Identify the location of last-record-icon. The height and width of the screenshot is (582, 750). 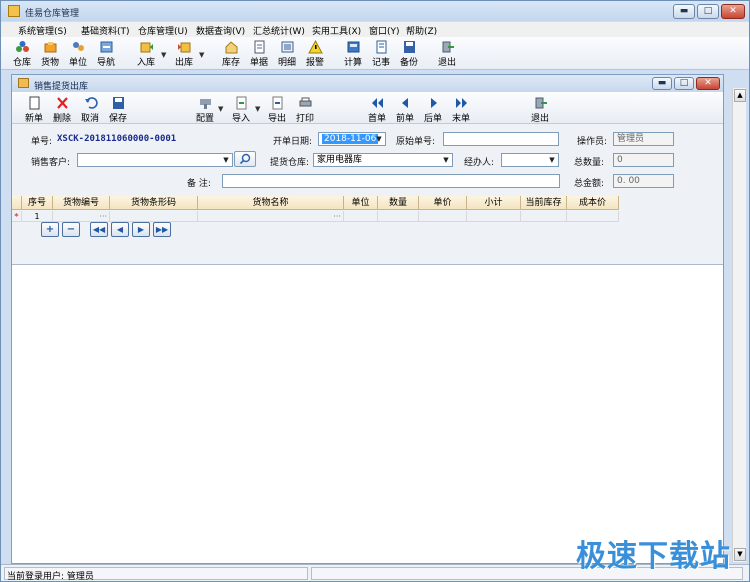
(461, 103).